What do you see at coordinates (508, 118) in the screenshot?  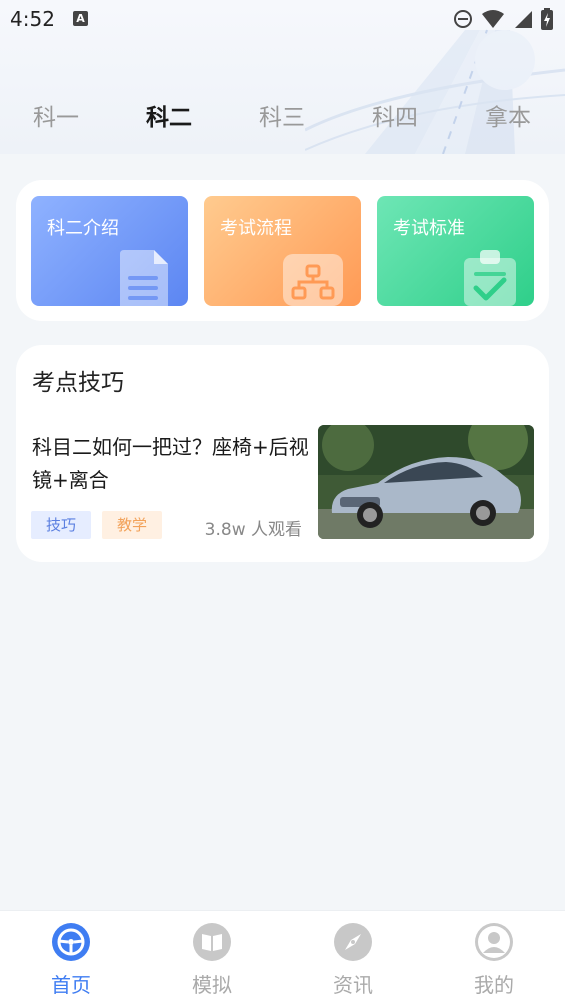 I see `tab-license: 拿本` at bounding box center [508, 118].